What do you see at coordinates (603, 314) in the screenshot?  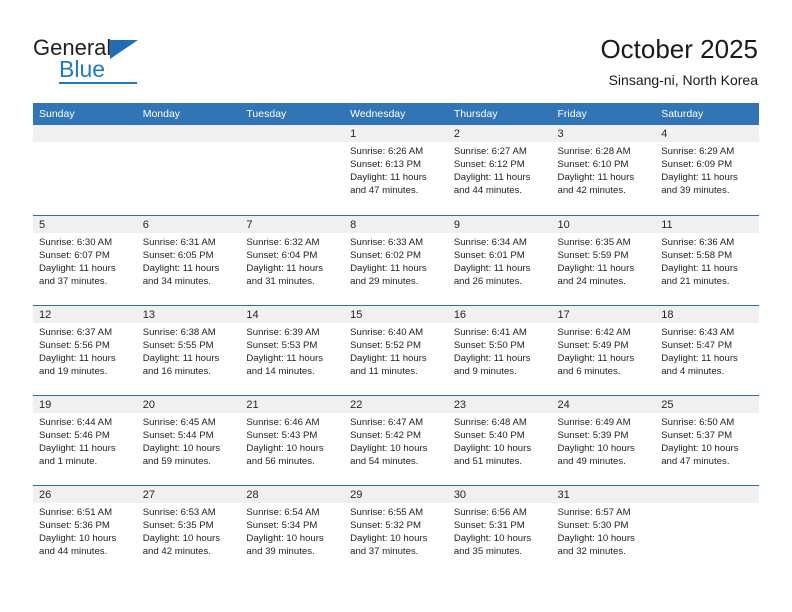 I see `day-number: 17` at bounding box center [603, 314].